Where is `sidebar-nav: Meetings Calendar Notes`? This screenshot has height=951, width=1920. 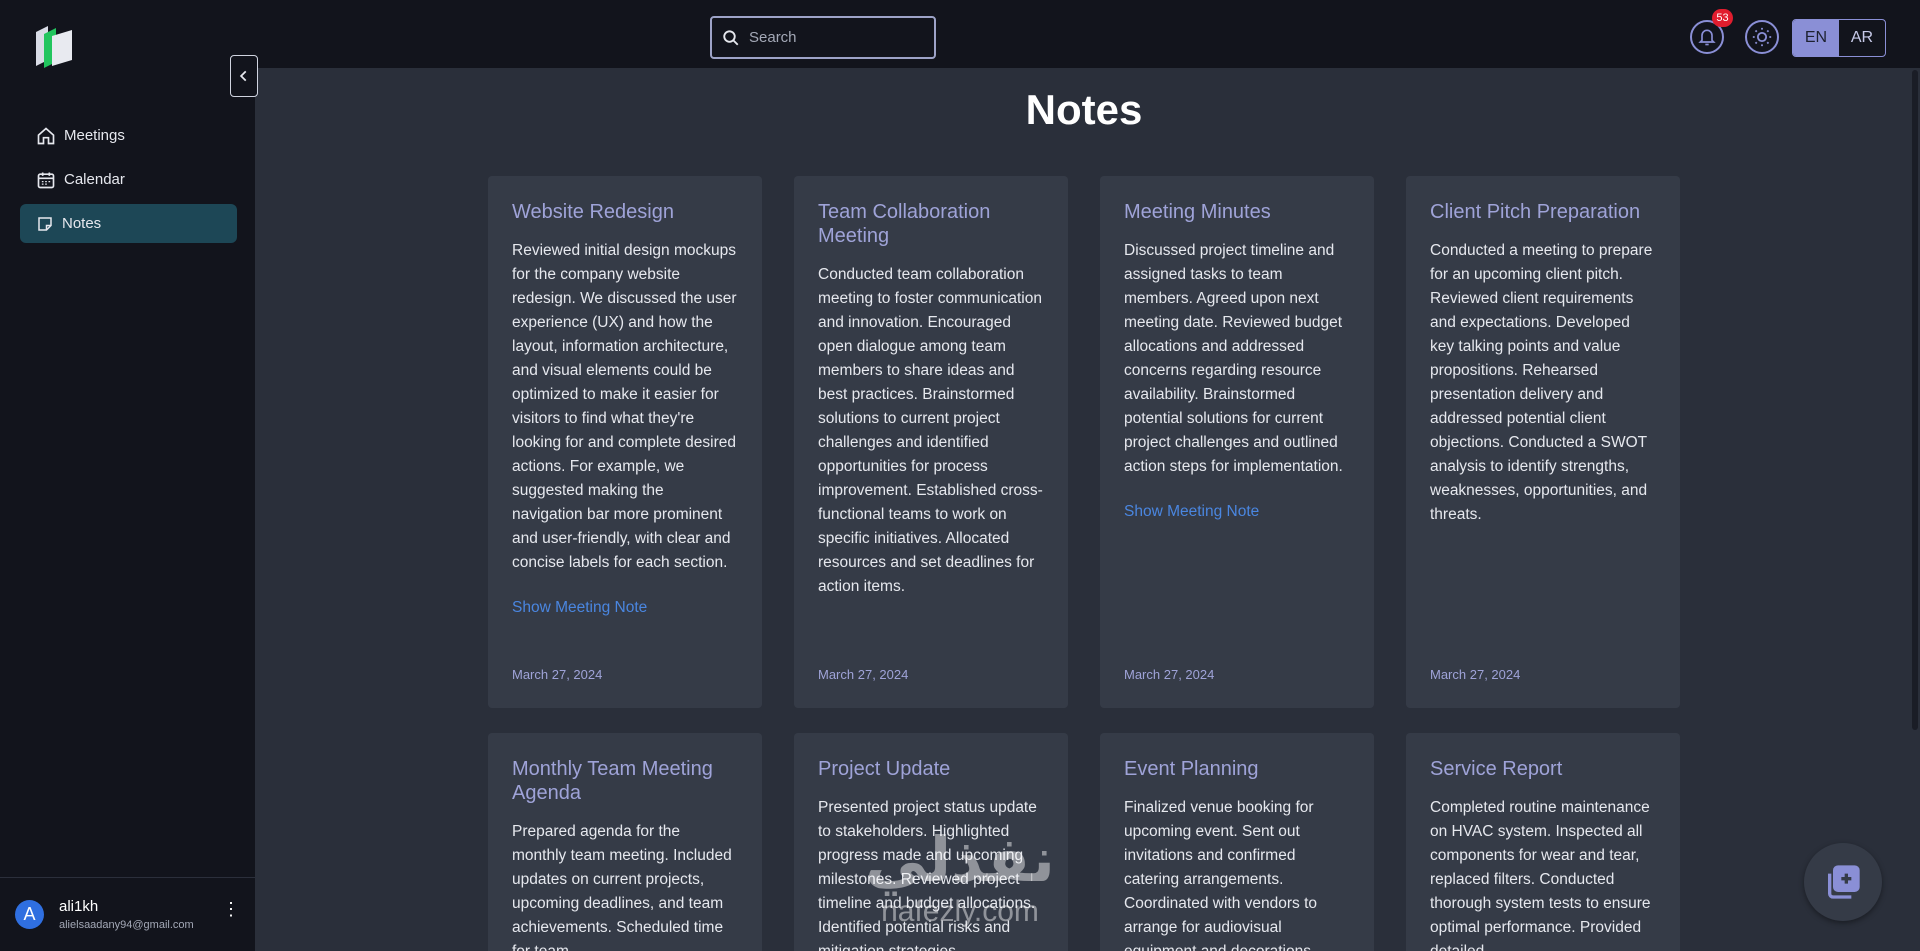 sidebar-nav: Meetings Calendar Notes is located at coordinates (128, 182).